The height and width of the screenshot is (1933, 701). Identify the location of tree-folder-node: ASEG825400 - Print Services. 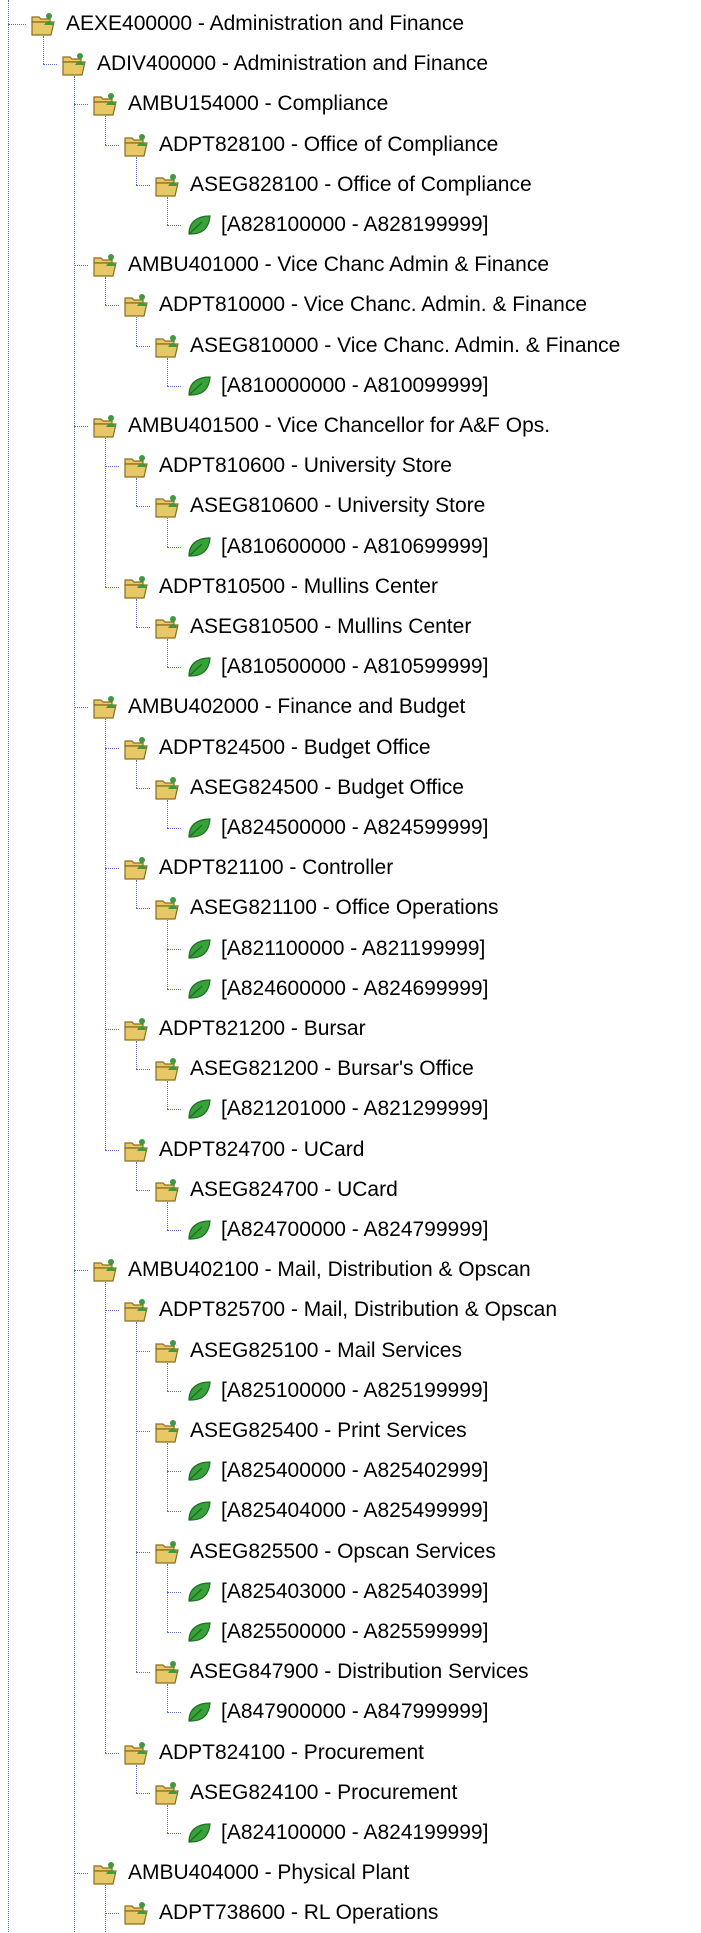
(310, 1431).